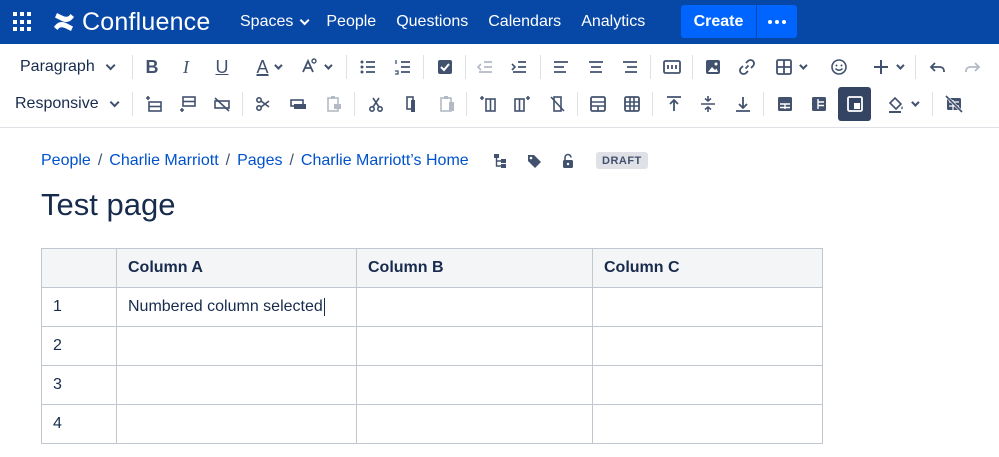 This screenshot has height=457, width=999. What do you see at coordinates (839, 67) in the screenshot?
I see `insert-emoji-button` at bounding box center [839, 67].